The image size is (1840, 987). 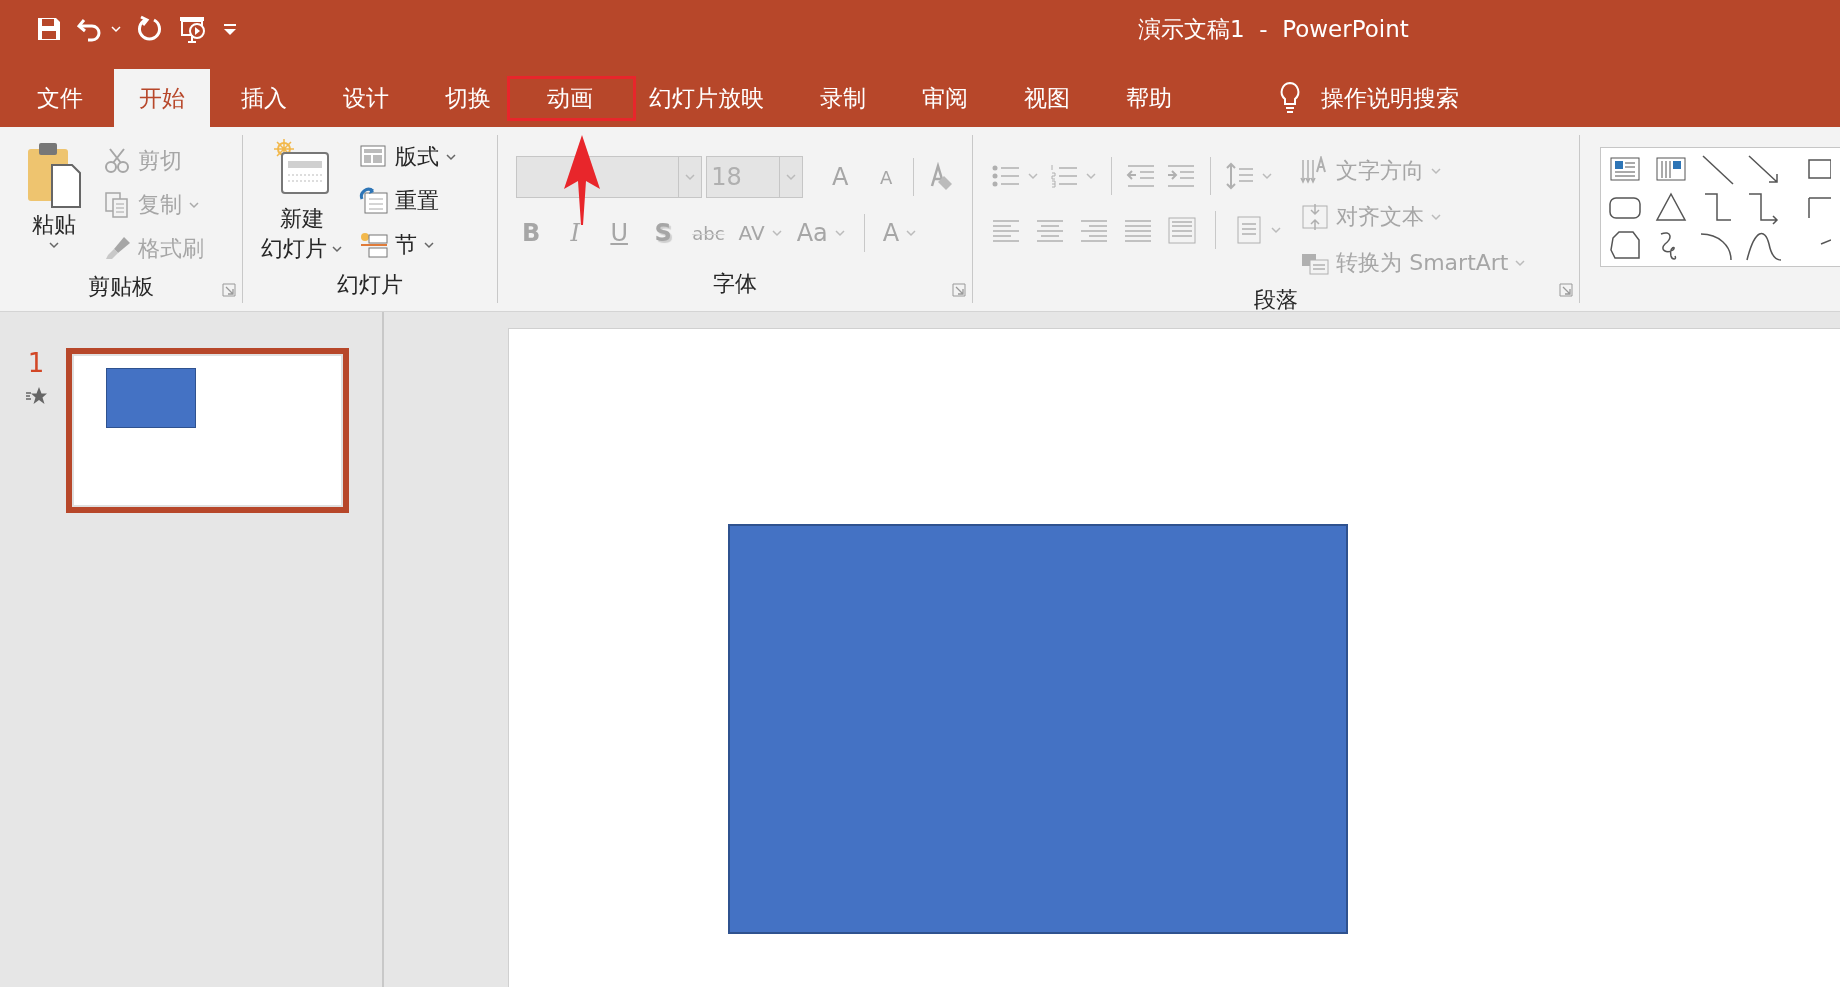 I want to click on ribbon-button: 重置, so click(x=408, y=201).